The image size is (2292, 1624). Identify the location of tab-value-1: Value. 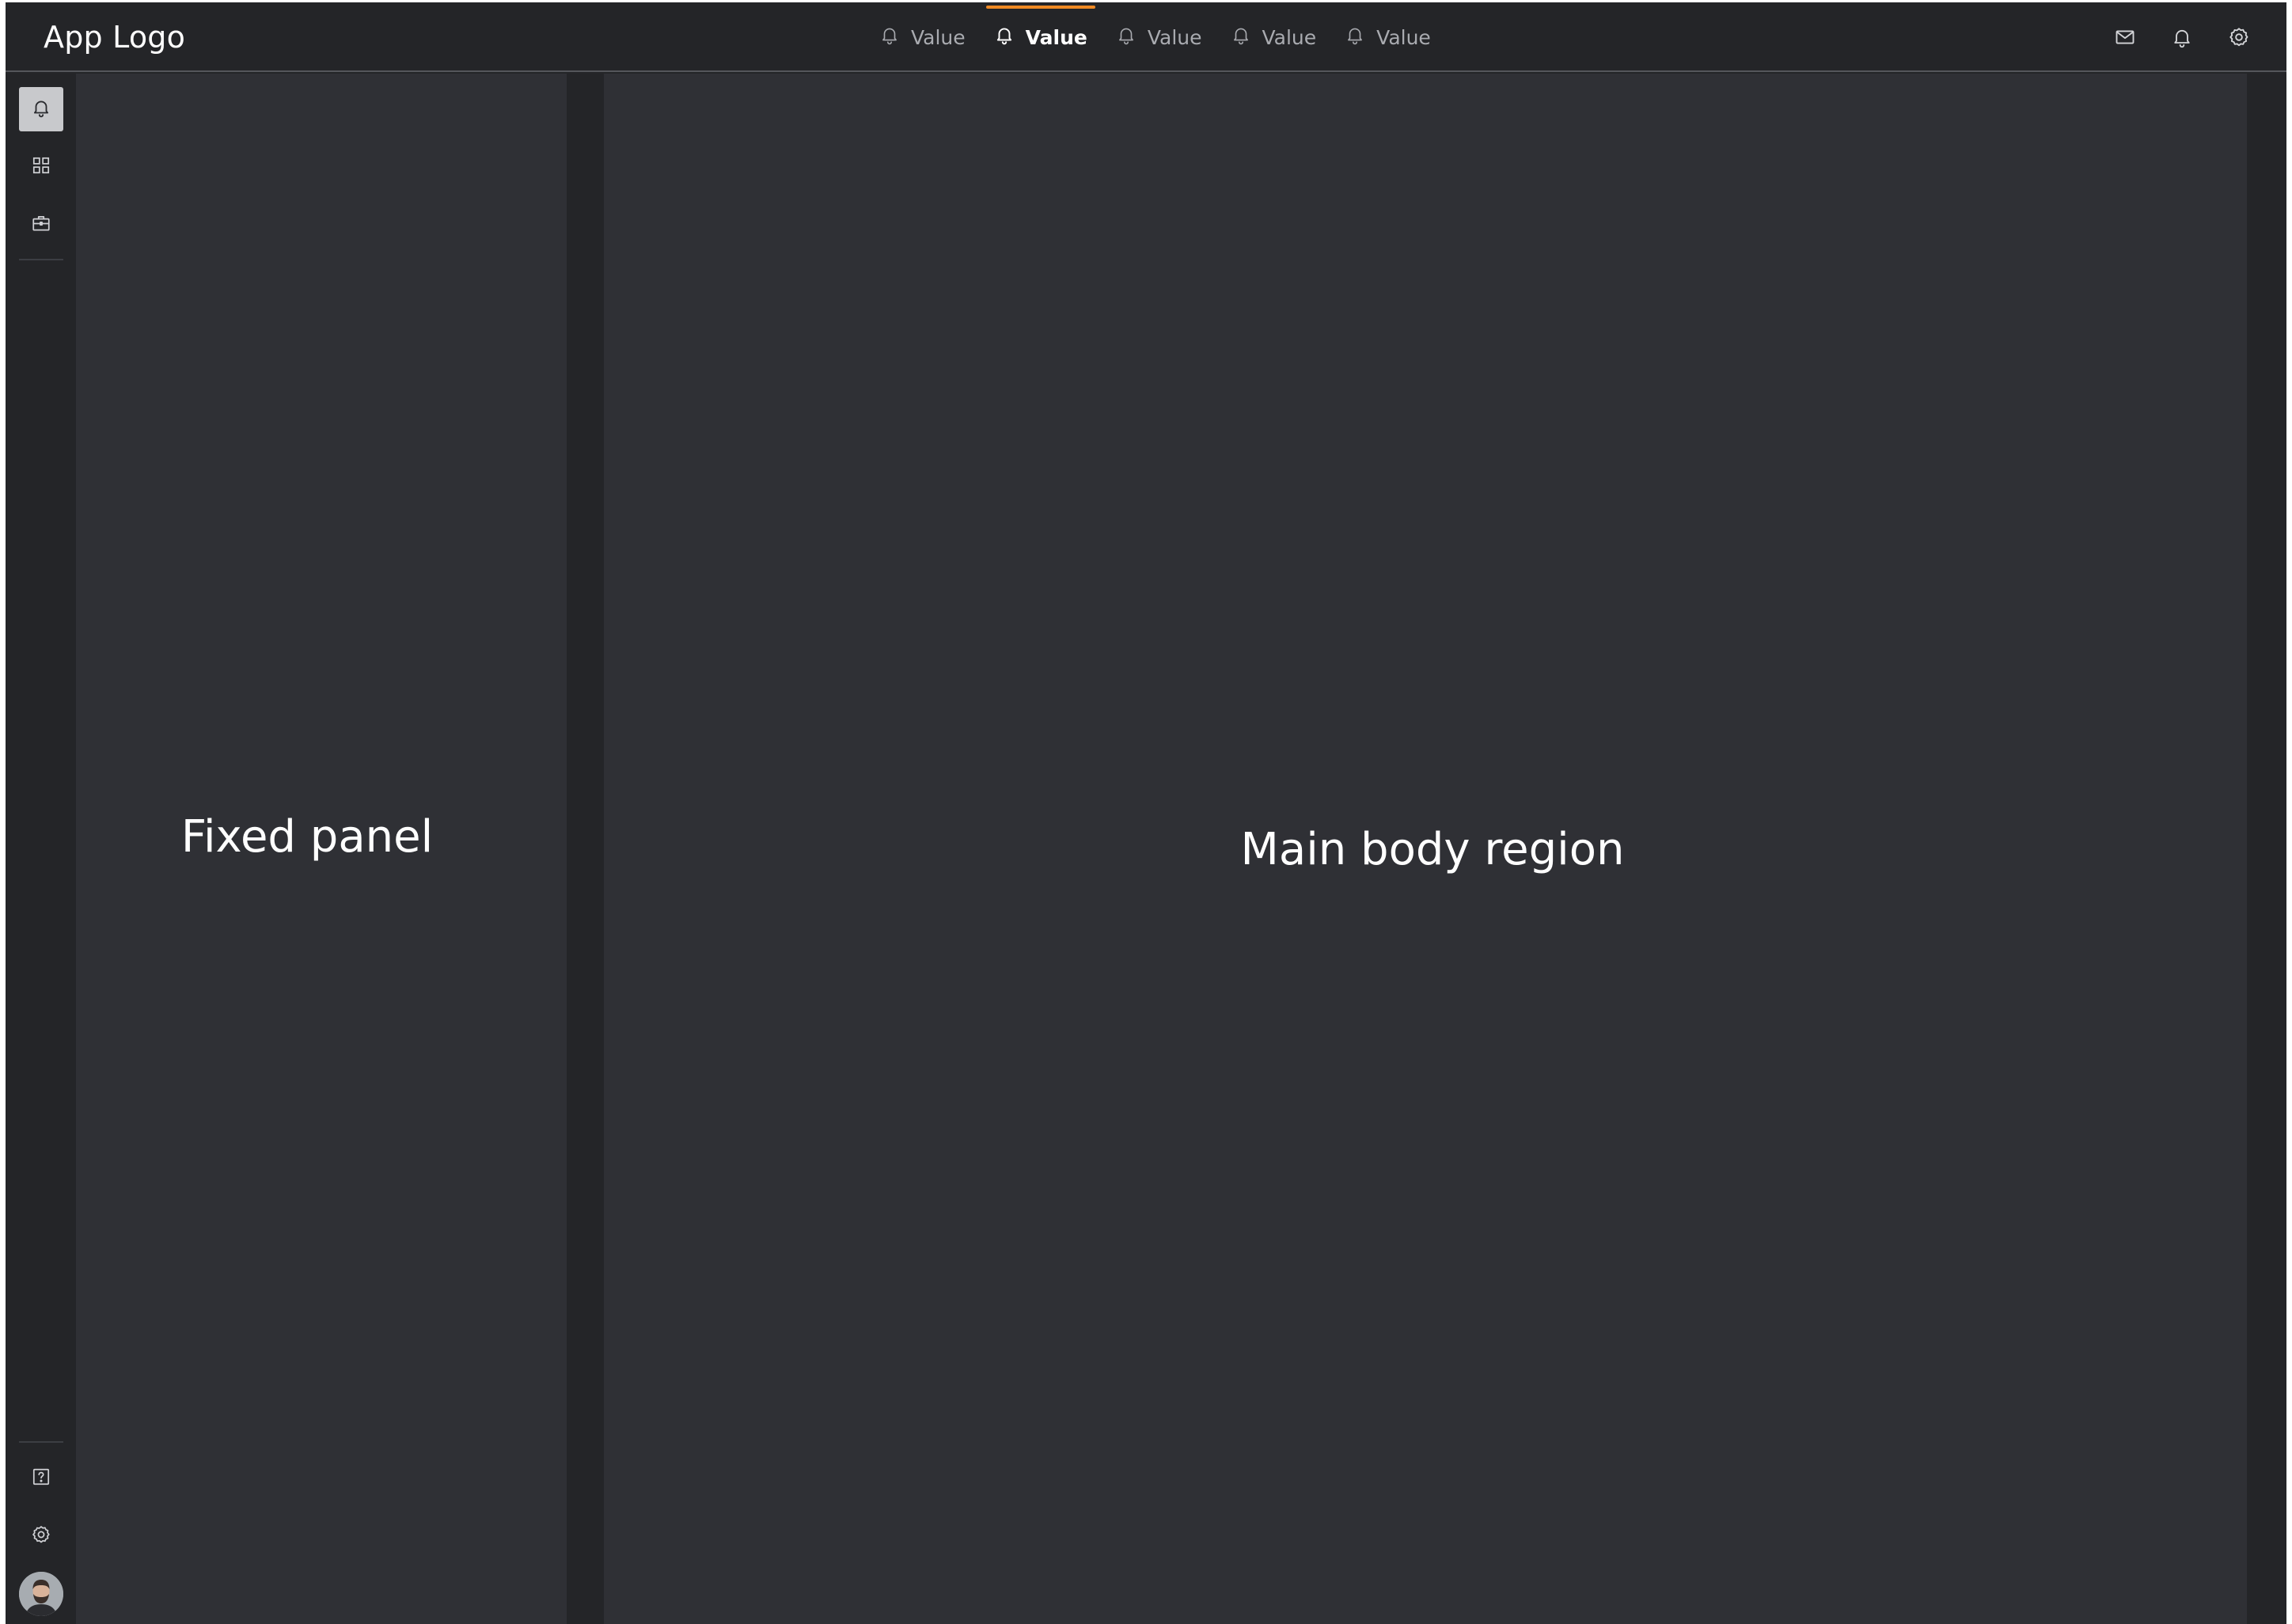
(922, 37).